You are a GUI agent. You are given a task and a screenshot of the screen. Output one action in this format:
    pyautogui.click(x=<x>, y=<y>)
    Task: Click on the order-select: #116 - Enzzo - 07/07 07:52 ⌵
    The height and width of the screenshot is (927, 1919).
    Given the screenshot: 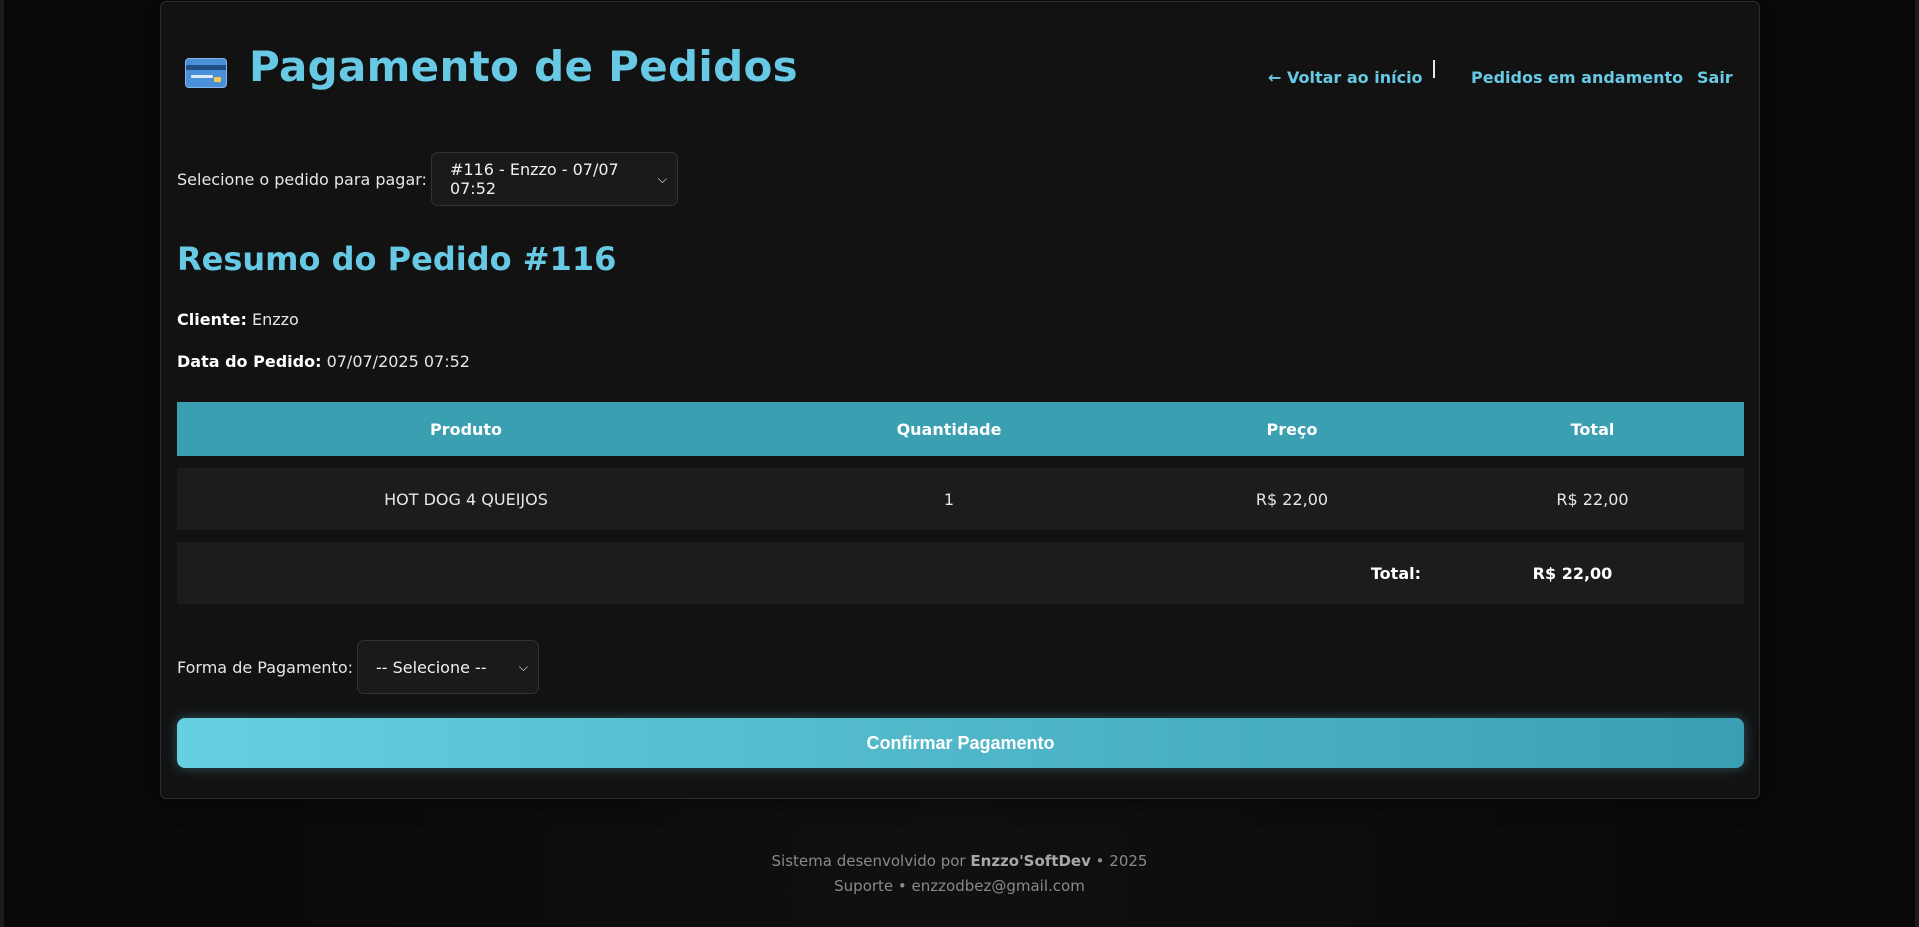 What is the action you would take?
    pyautogui.click(x=554, y=179)
    